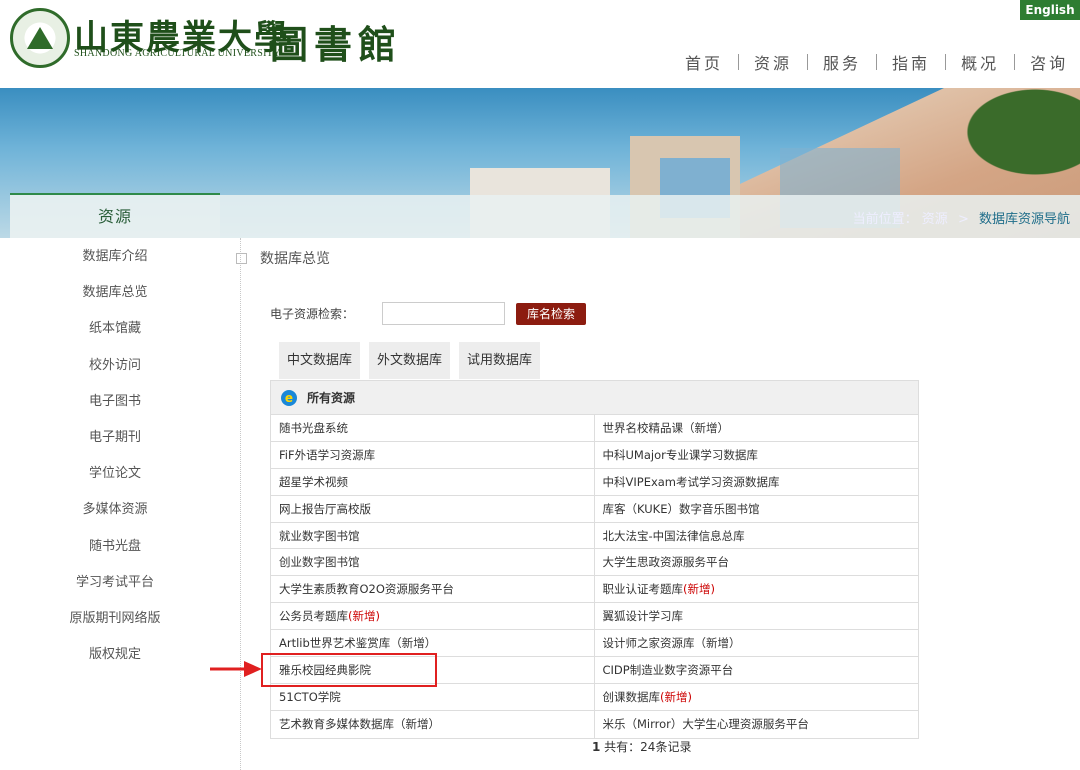 The height and width of the screenshot is (770, 1080). I want to click on table-row: 就业数字图书馆 北大法宝-中国法律信息总库, so click(595, 536).